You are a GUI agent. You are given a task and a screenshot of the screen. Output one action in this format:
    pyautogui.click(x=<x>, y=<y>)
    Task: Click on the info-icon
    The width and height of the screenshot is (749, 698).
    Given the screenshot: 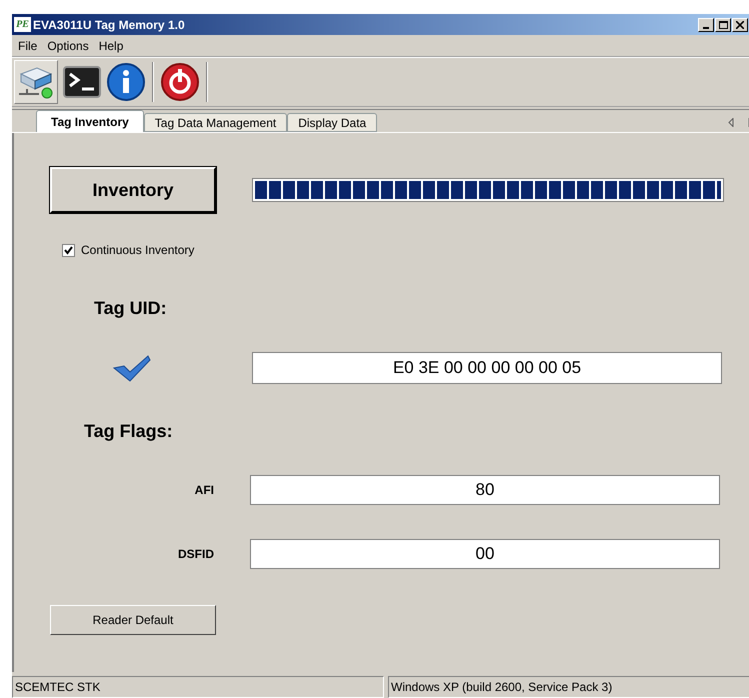 What is the action you would take?
    pyautogui.click(x=126, y=82)
    